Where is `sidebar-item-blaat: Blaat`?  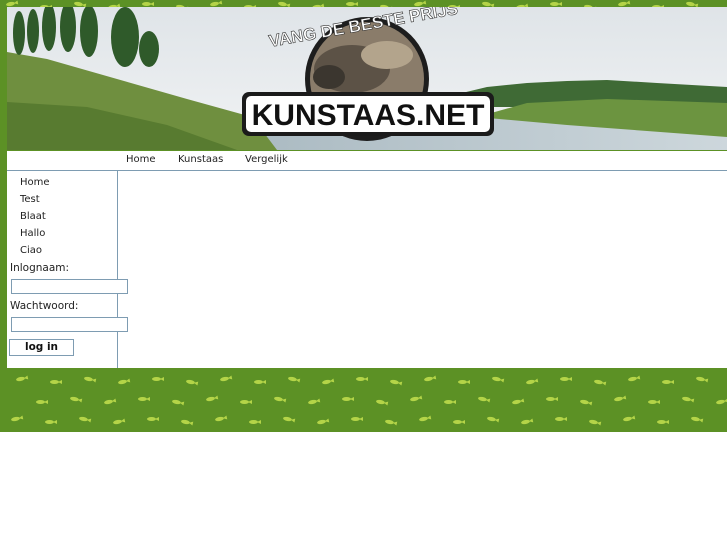
sidebar-item-blaat: Blaat is located at coordinates (33, 216).